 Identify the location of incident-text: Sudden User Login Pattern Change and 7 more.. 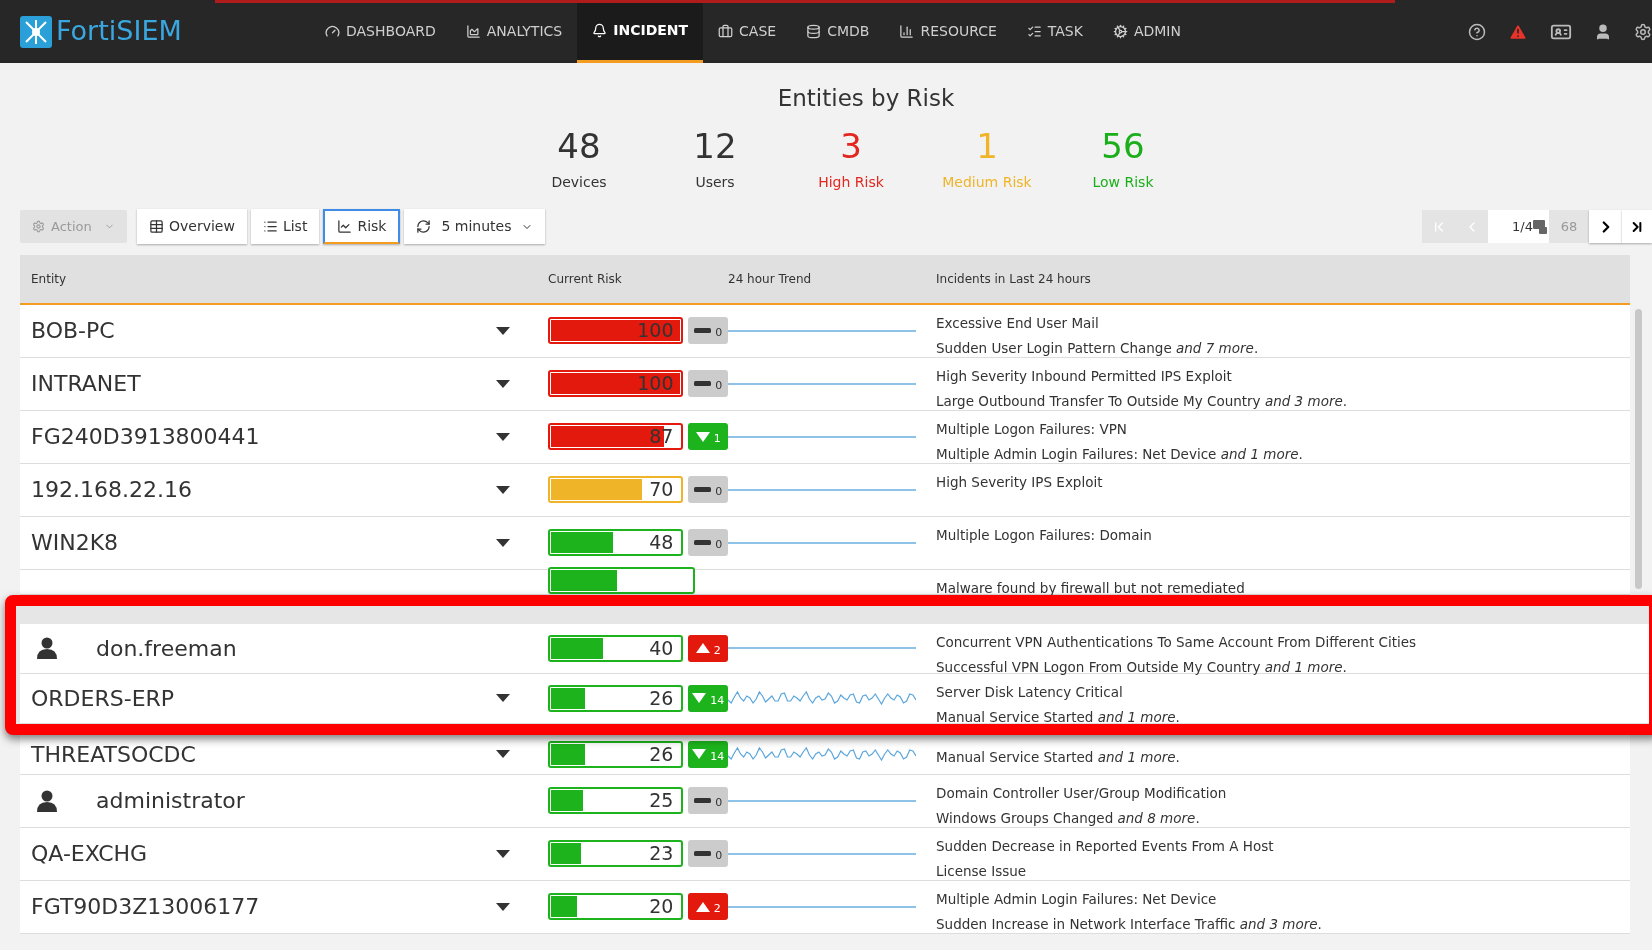
(1283, 347).